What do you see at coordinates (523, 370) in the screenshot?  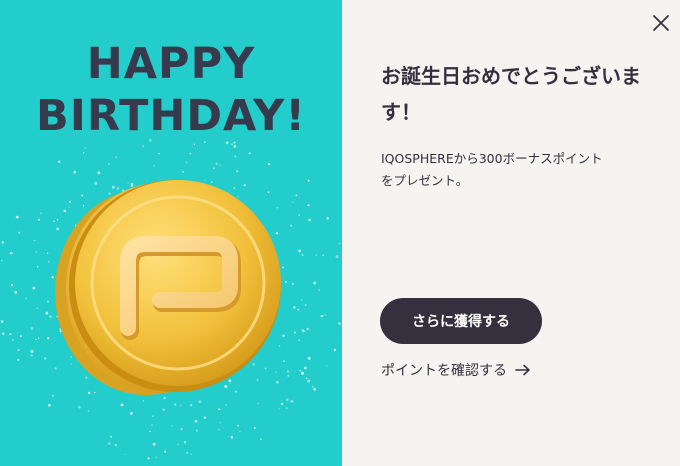 I see `arrow-right-icon` at bounding box center [523, 370].